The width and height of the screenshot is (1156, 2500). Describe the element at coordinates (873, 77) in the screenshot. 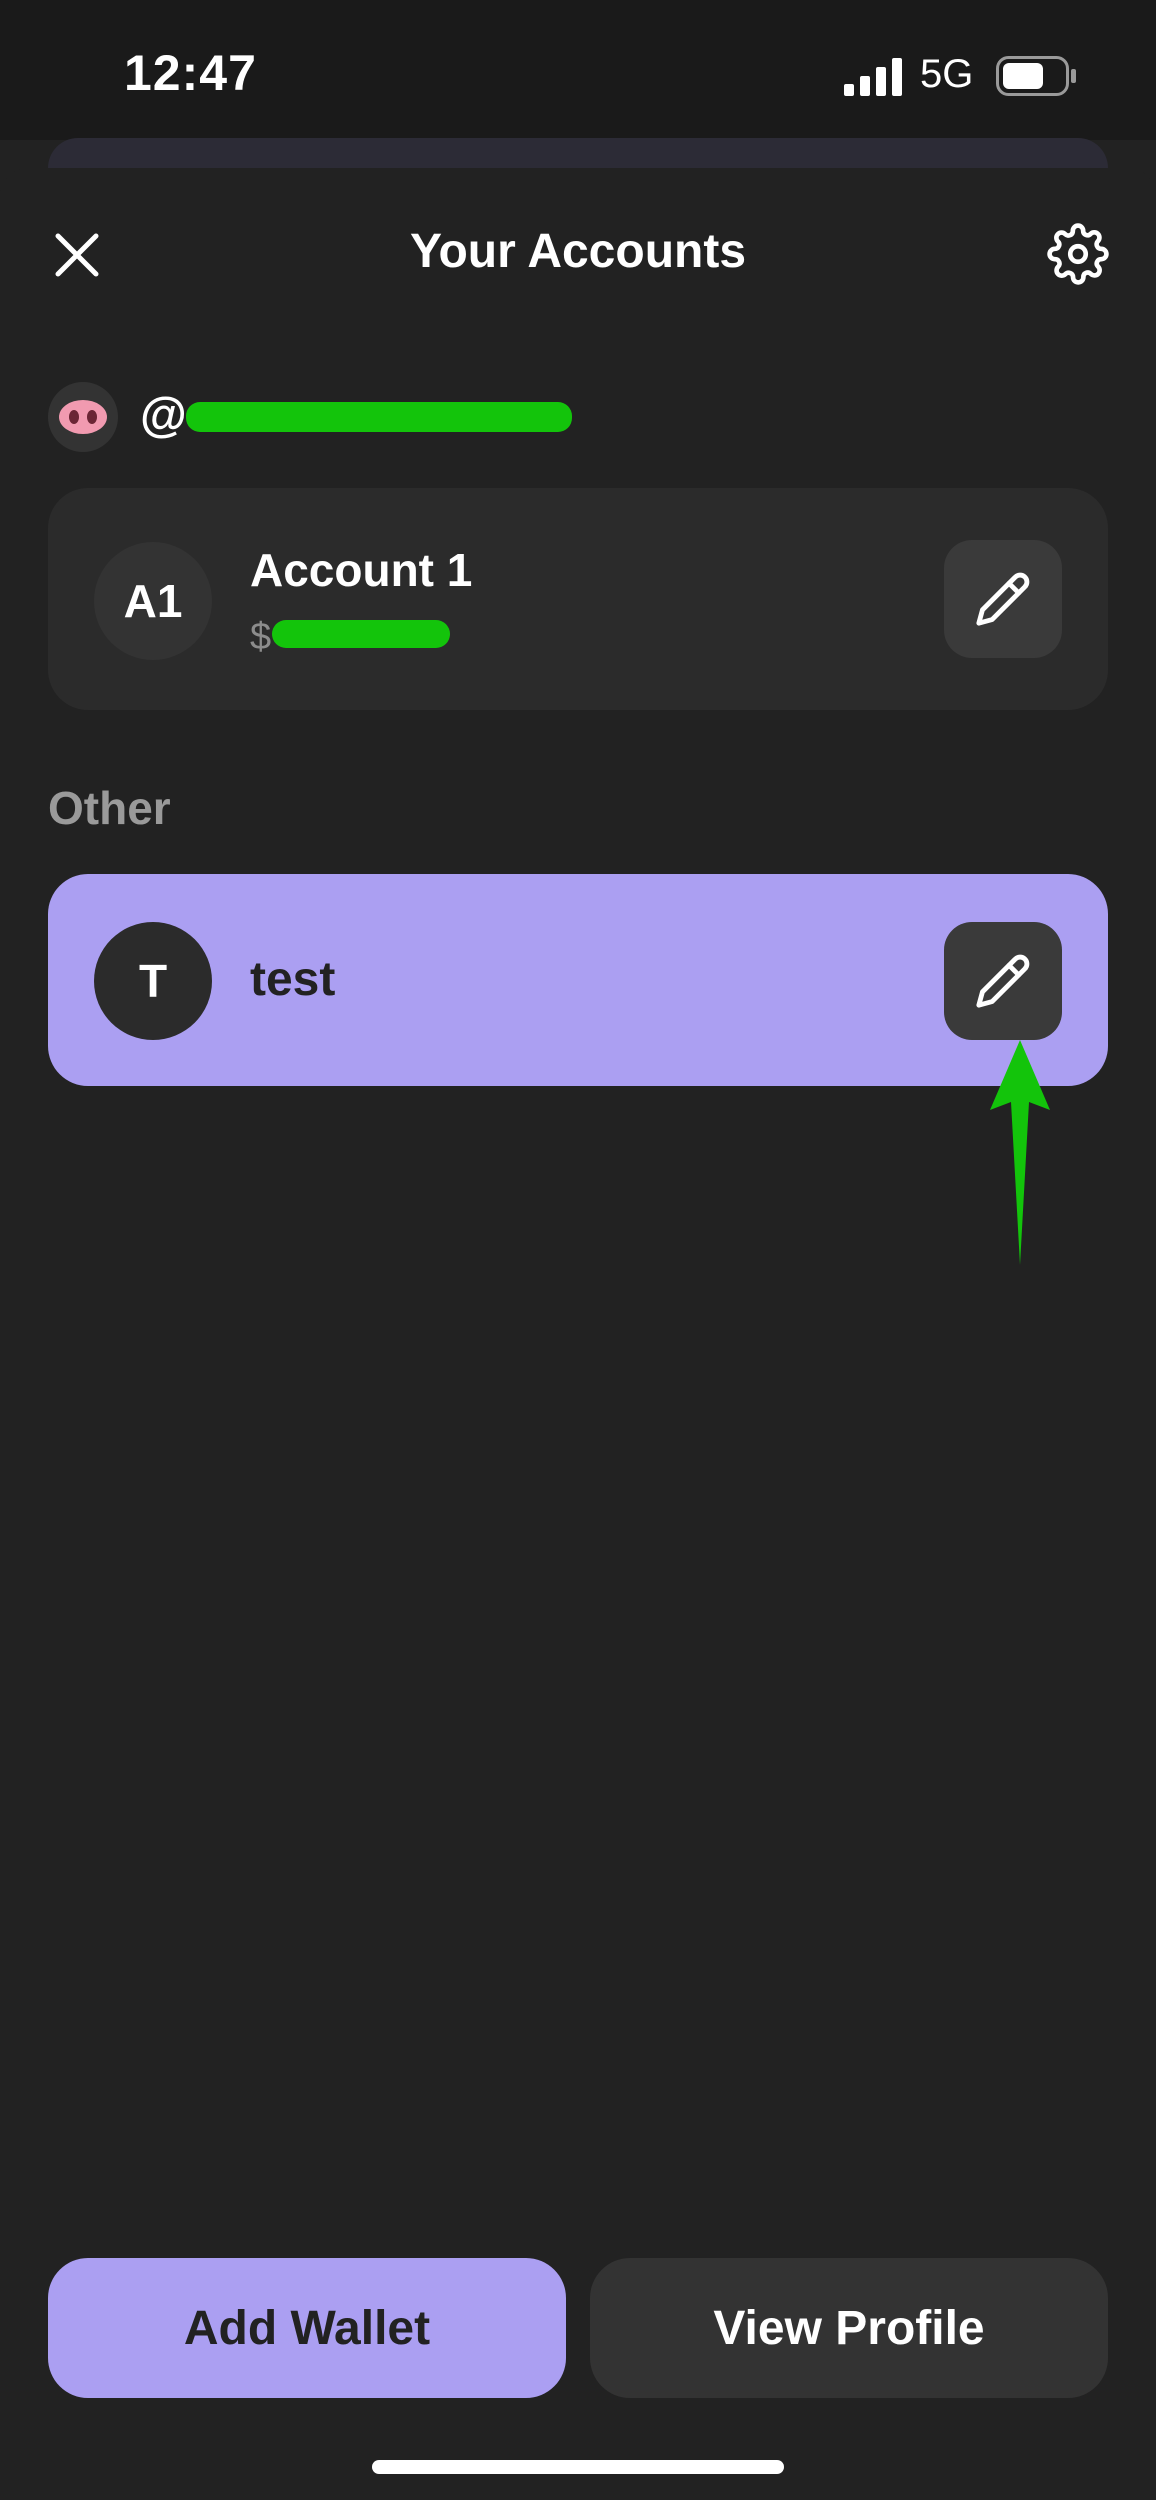

I see `signal-icon` at that location.